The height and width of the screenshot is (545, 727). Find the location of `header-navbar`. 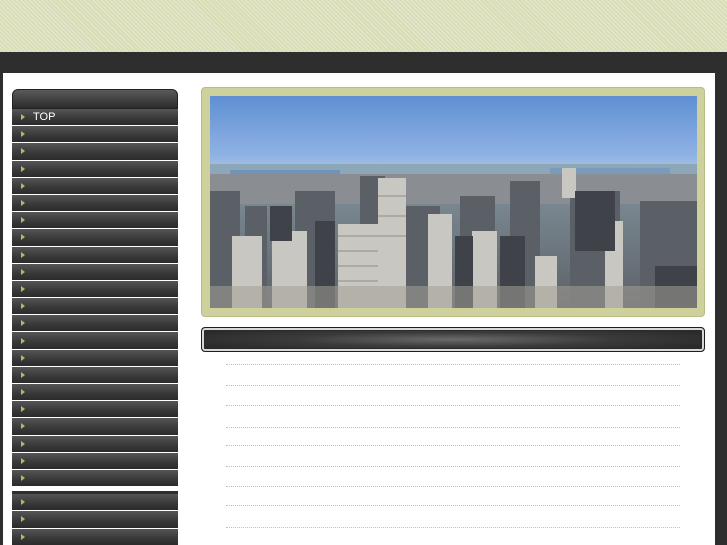

header-navbar is located at coordinates (363, 62).